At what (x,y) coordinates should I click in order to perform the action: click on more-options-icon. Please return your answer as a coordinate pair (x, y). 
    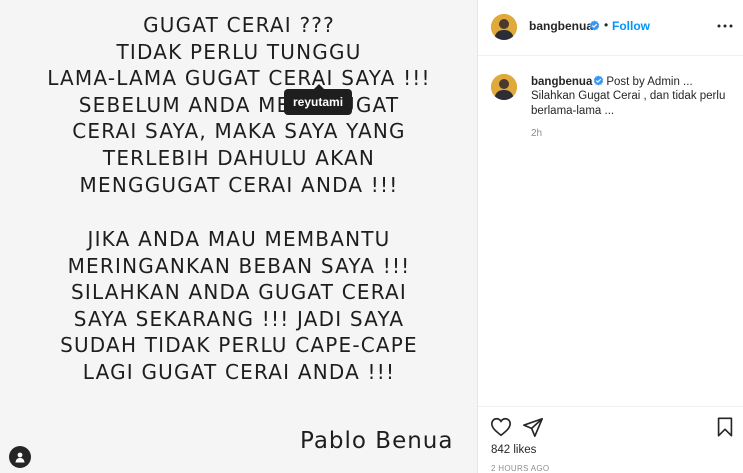
    Looking at the image, I should click on (725, 26).